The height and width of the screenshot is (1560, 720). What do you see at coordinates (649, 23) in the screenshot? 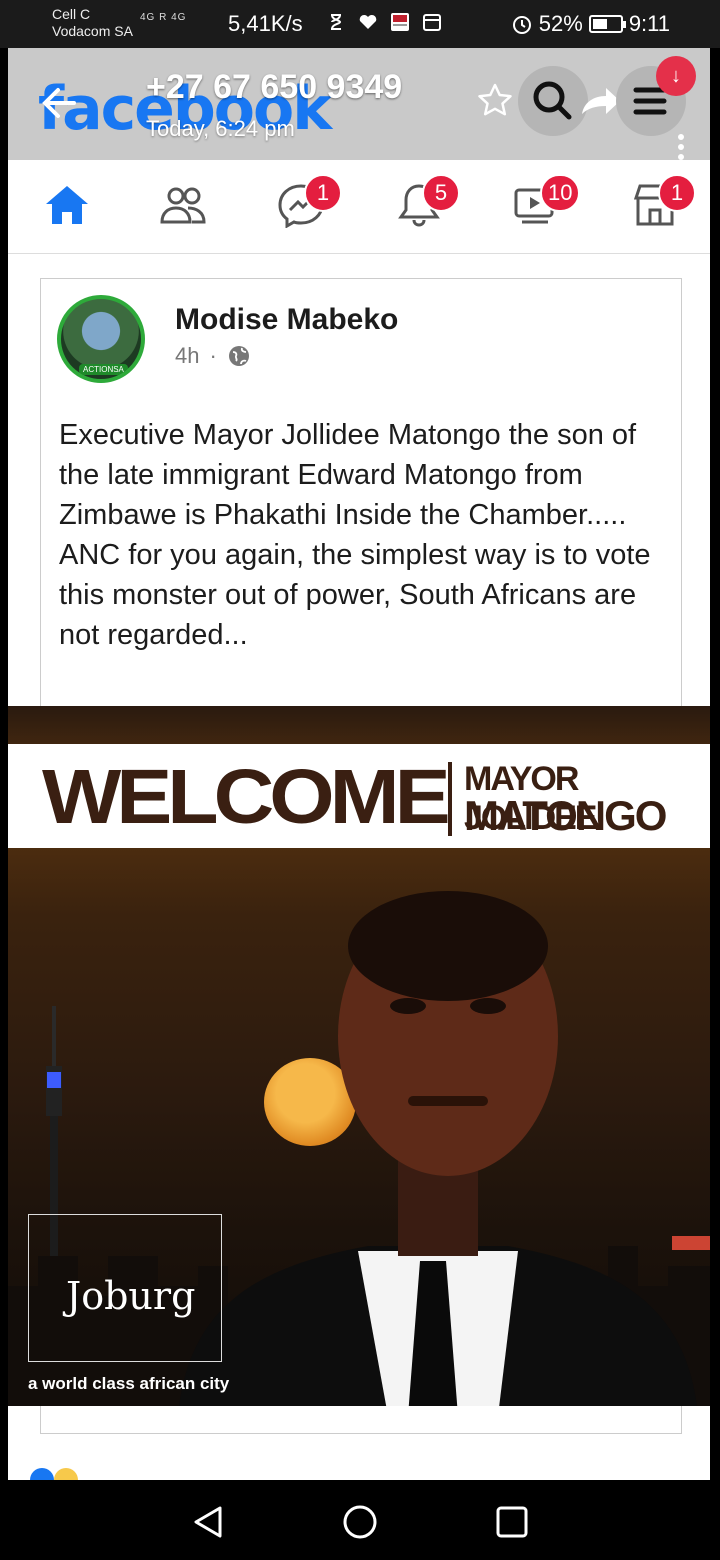
I see `clock: 9:11` at bounding box center [649, 23].